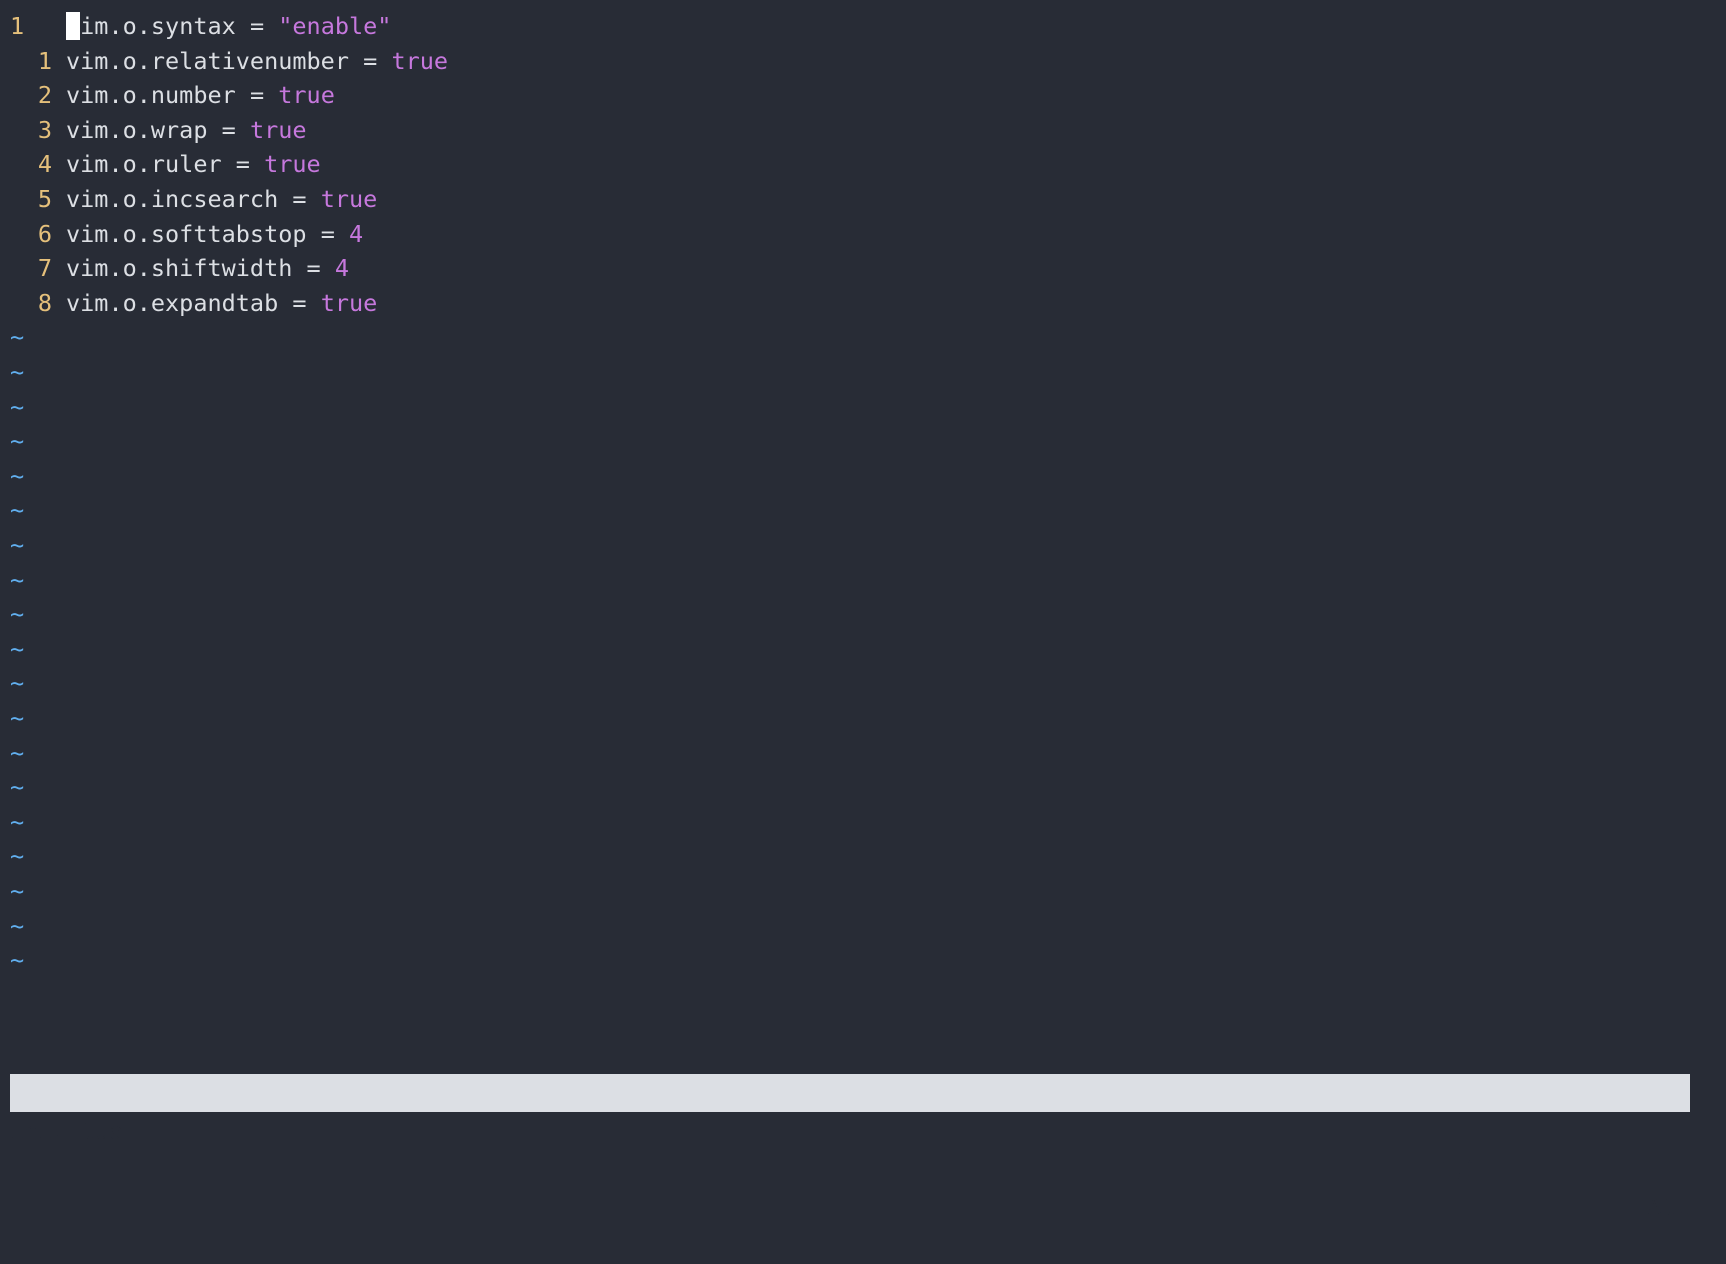 The width and height of the screenshot is (1726, 1264). Describe the element at coordinates (44, 60) in the screenshot. I see `relative-line-number: 1` at that location.